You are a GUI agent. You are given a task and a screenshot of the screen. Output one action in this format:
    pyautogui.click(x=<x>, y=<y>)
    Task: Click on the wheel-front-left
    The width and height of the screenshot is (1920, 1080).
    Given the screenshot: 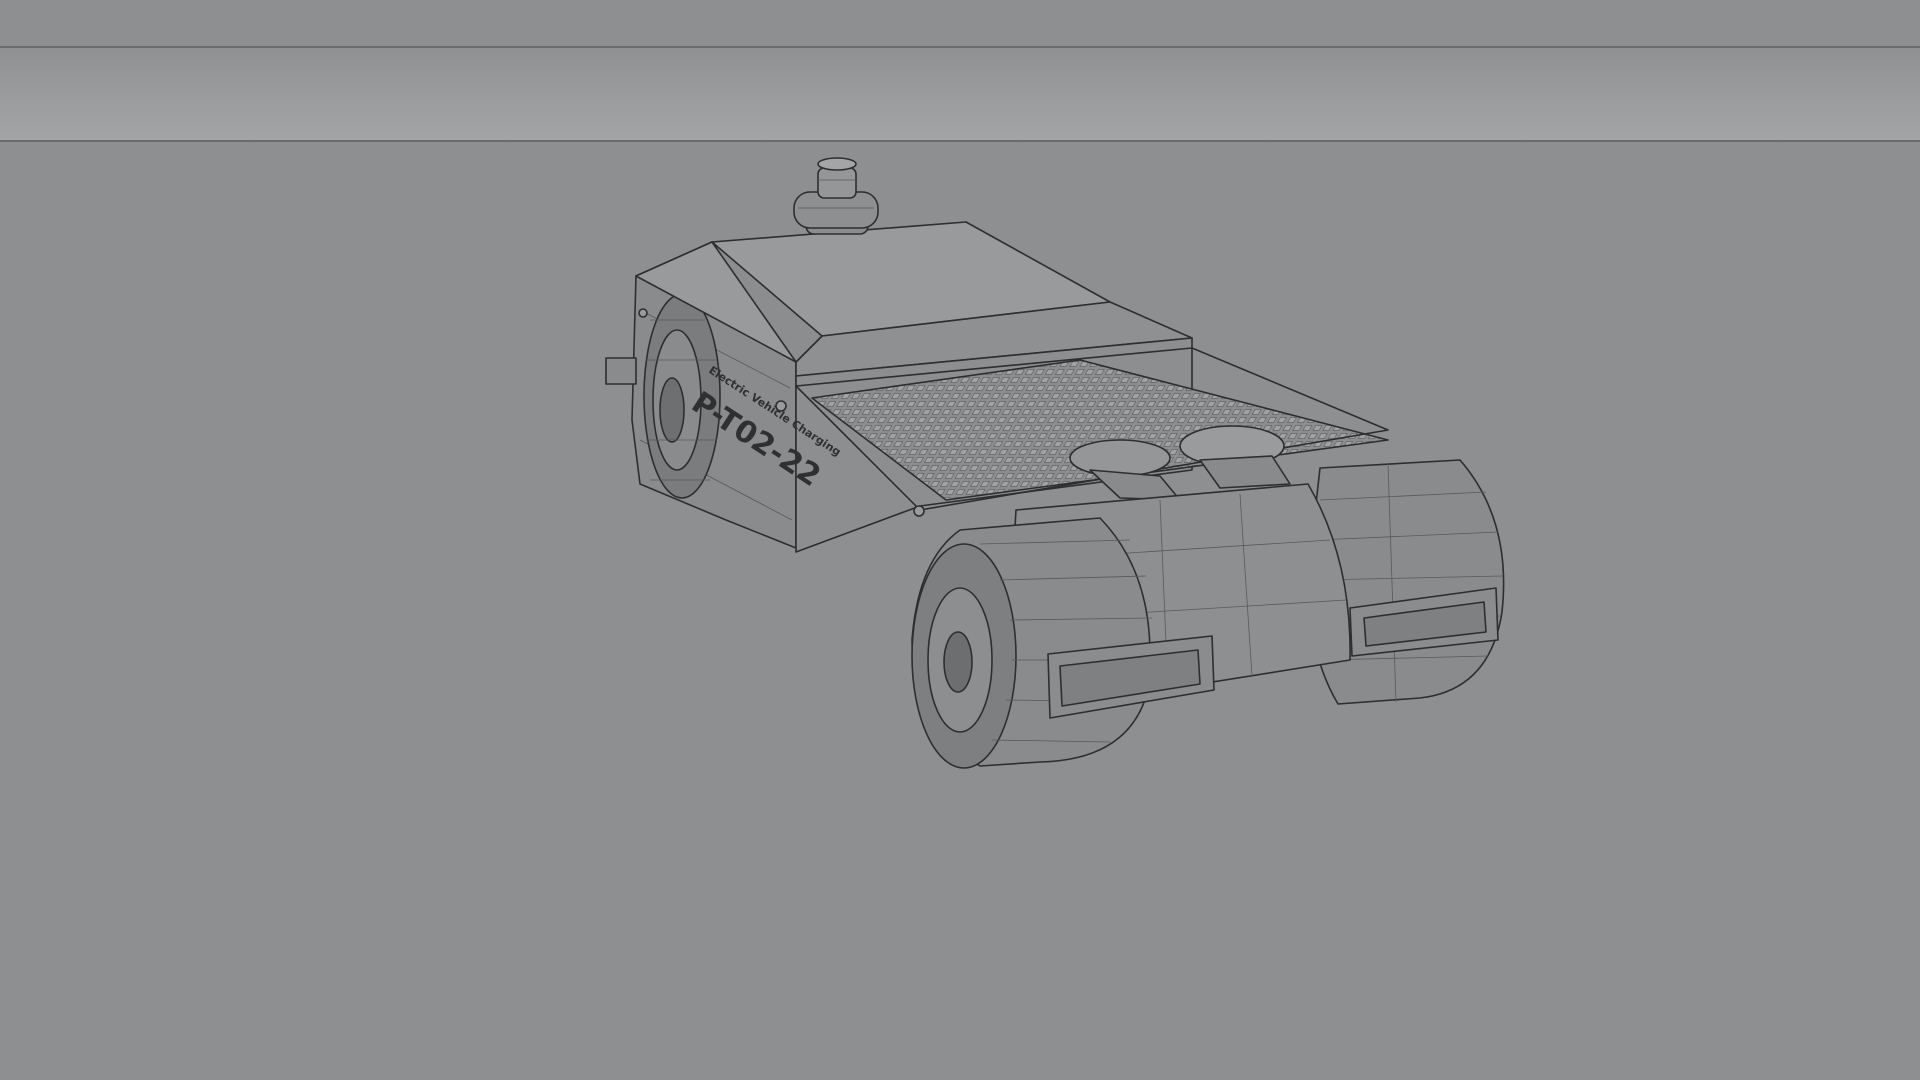 What is the action you would take?
    pyautogui.click(x=1032, y=643)
    